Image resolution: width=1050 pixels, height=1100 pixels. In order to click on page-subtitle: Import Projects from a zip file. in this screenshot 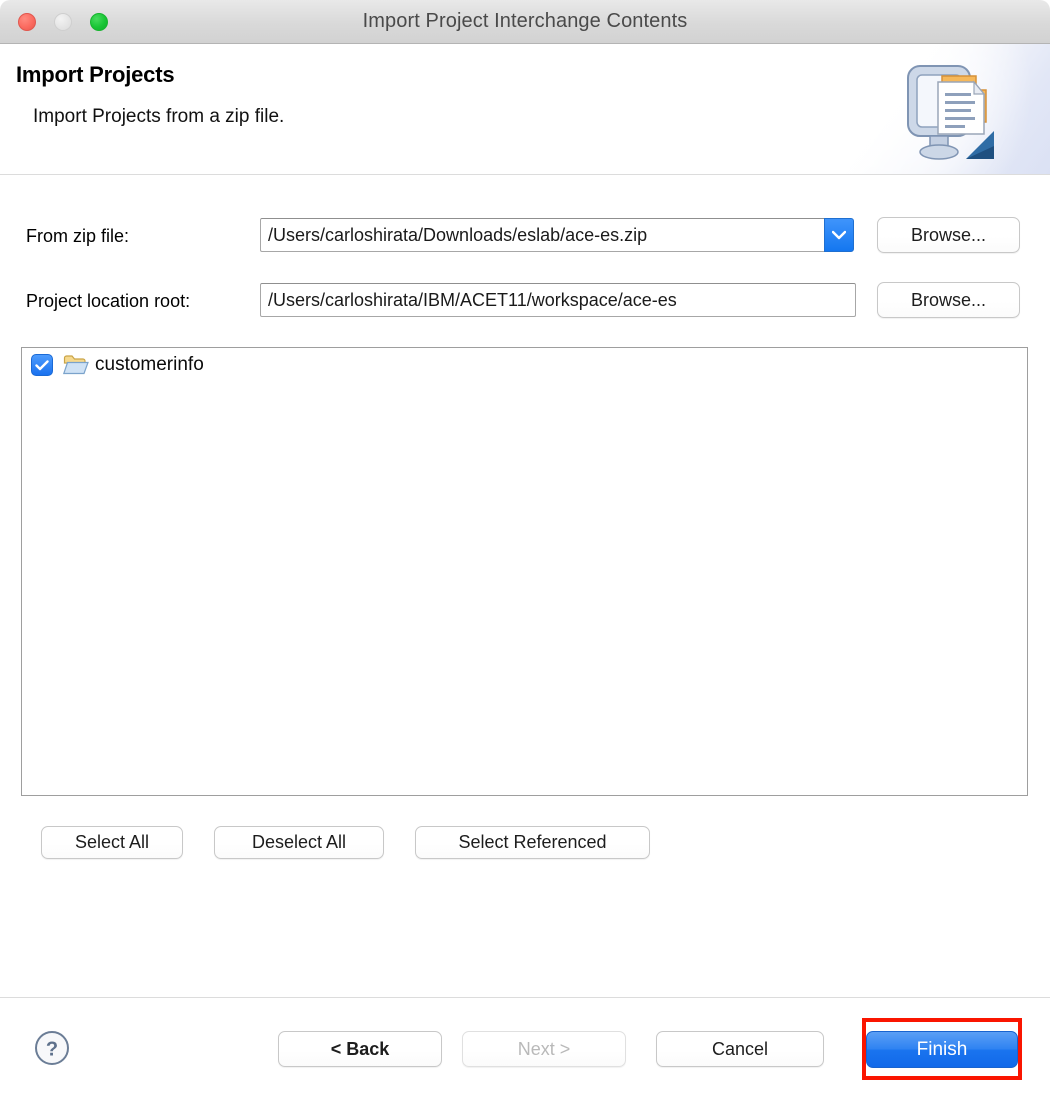, I will do `click(159, 116)`.